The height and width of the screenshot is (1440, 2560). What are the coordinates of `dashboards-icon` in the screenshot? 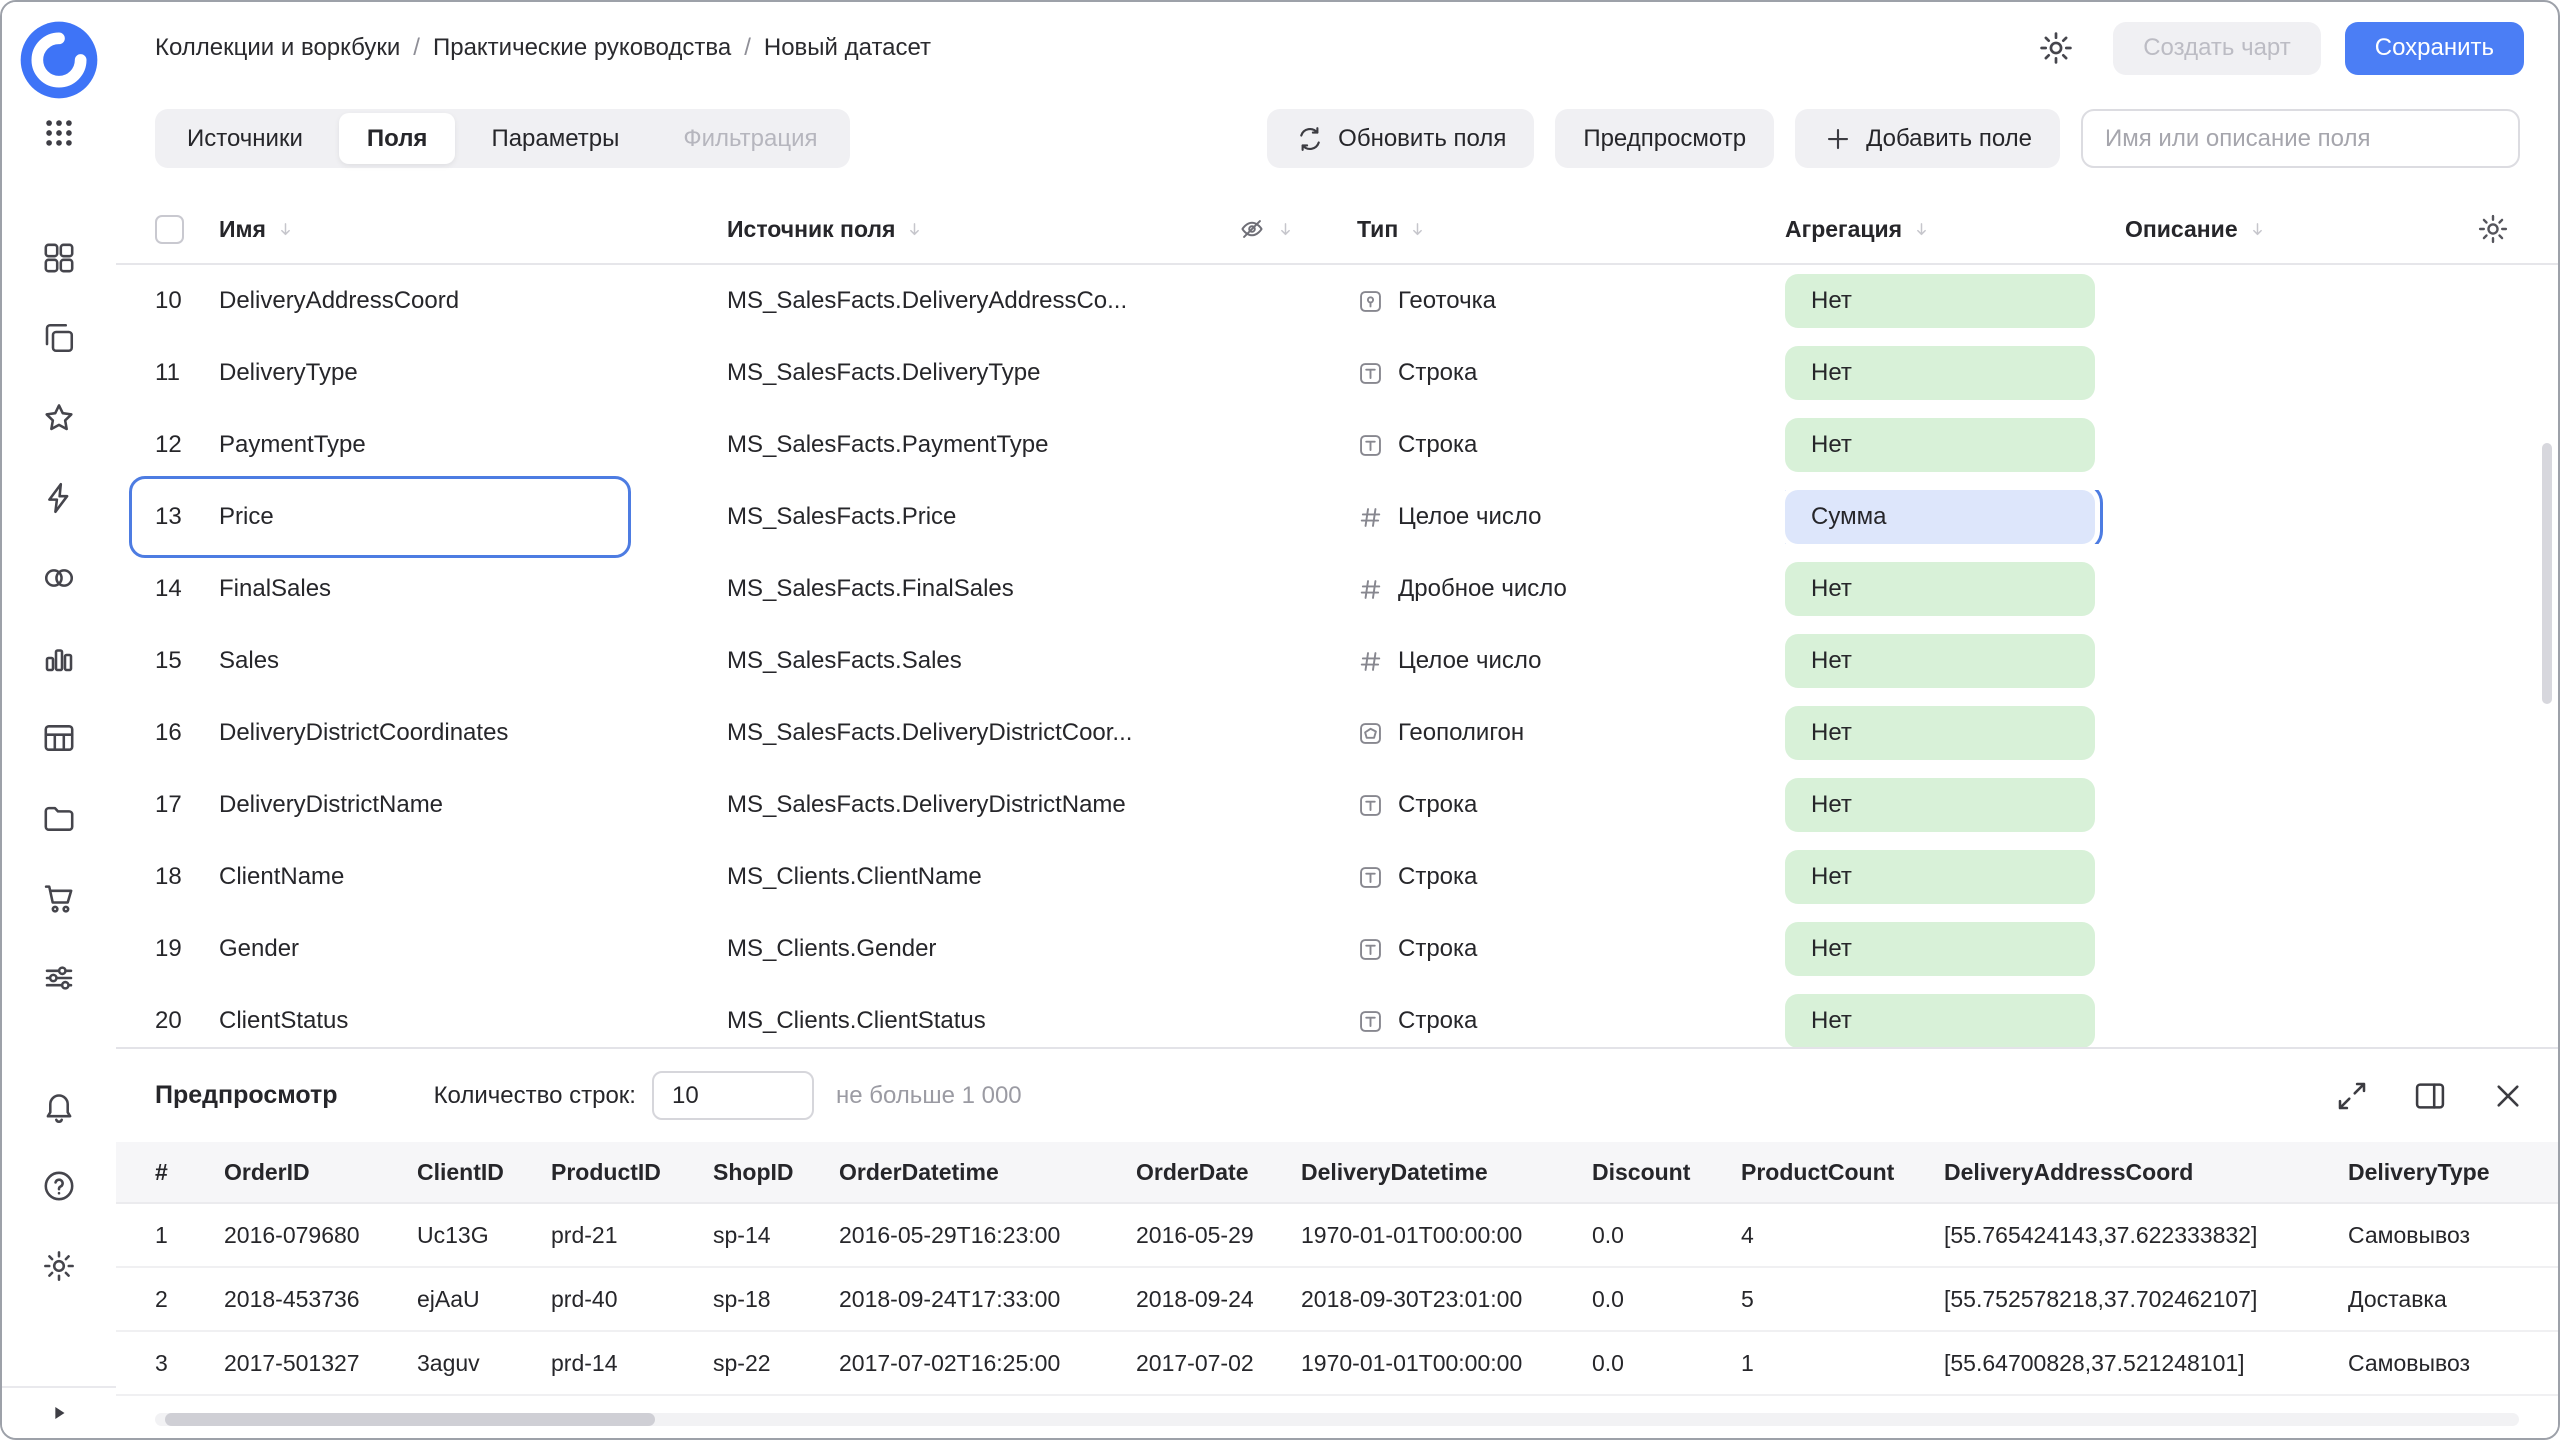 It's located at (59, 258).